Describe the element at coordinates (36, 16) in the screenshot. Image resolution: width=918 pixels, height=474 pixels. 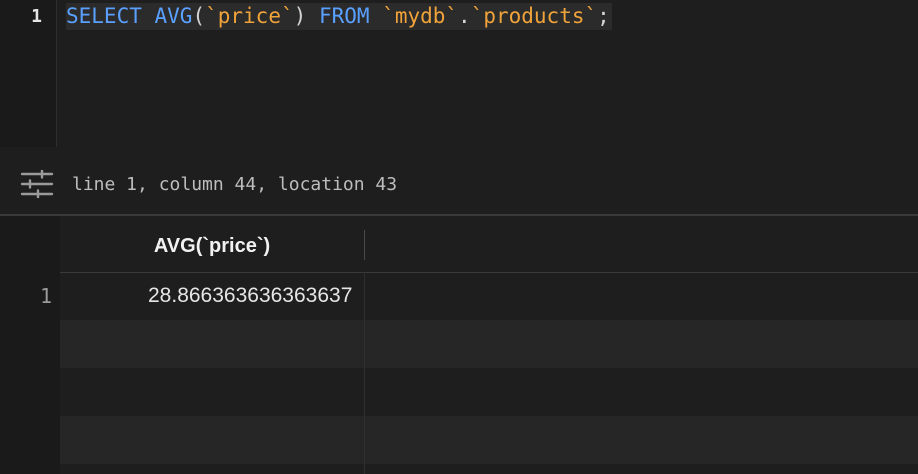
I see `editor-line-number: 1` at that location.